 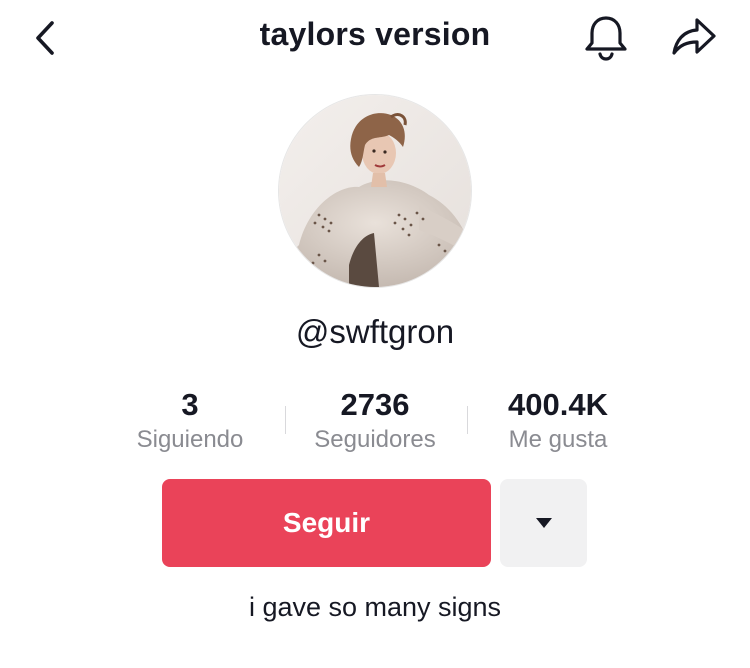 I want to click on stat-followers: 2736 Seguidores, so click(x=375, y=422).